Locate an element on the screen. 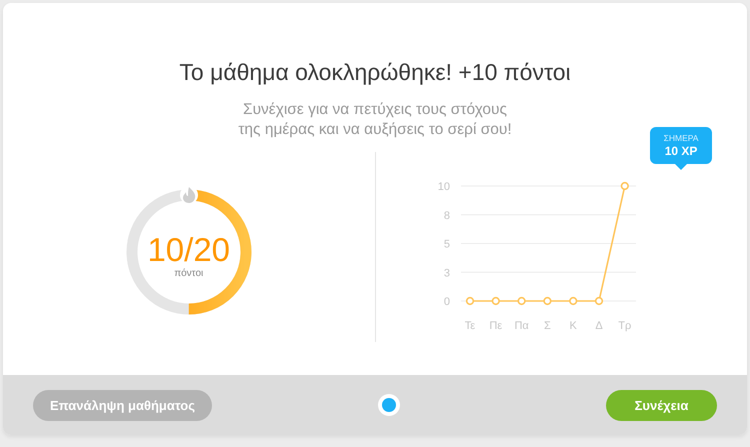  points-value: 10/20 is located at coordinates (188, 250).